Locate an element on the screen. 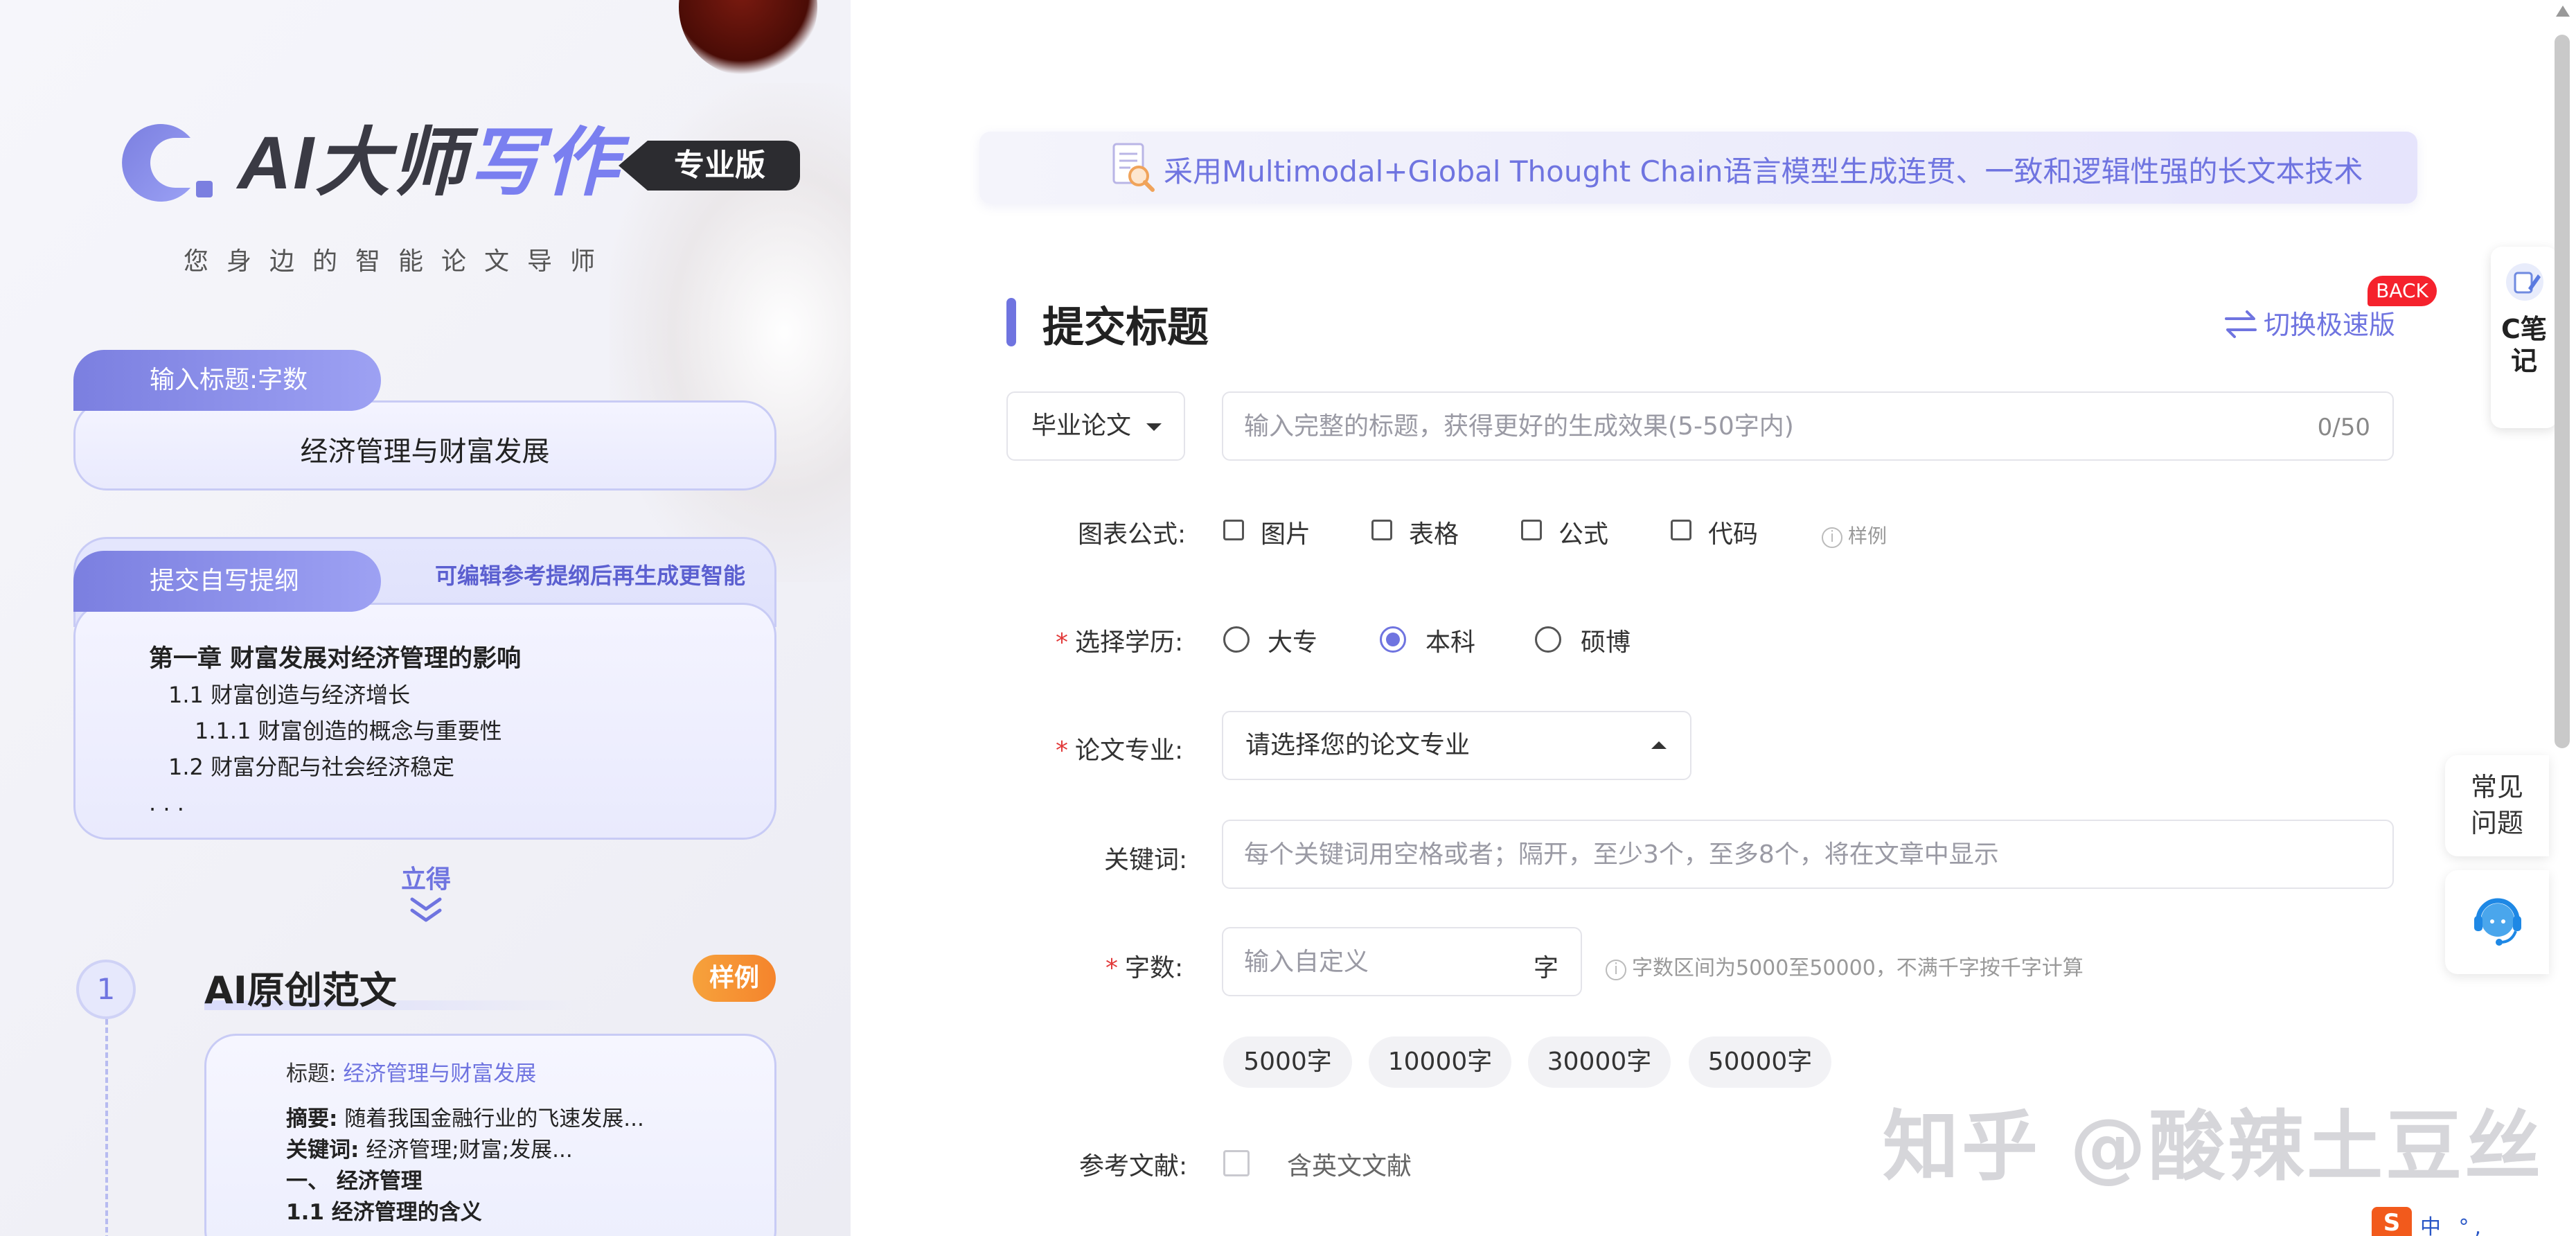 The height and width of the screenshot is (1236, 2576). keywords-label: 关键词: is located at coordinates (1146, 860).